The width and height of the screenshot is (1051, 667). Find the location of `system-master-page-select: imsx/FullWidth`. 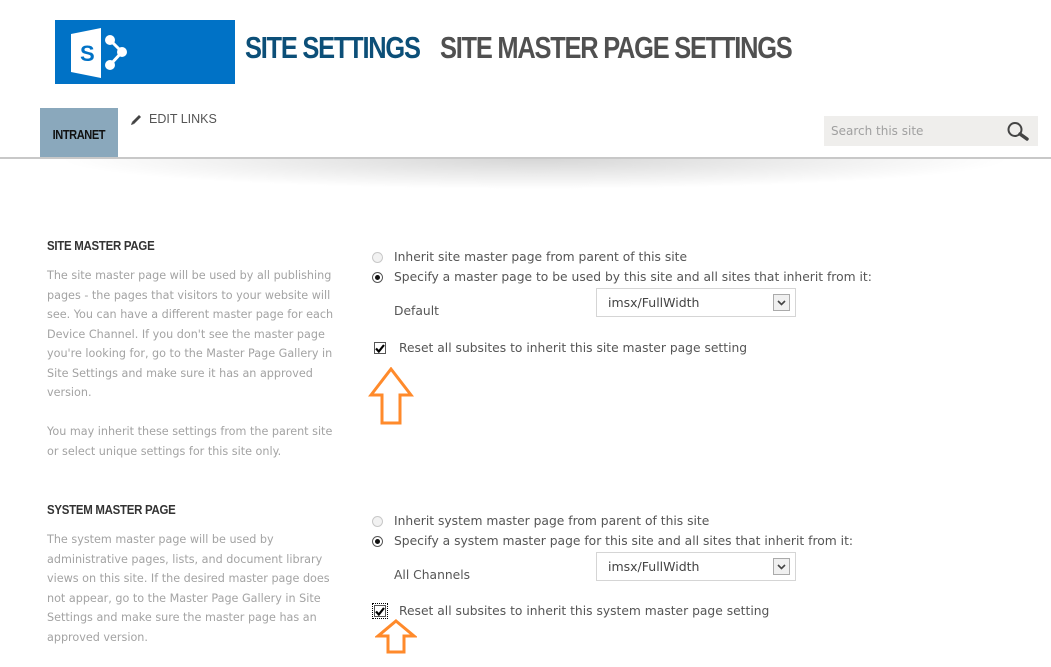

system-master-page-select: imsx/FullWidth is located at coordinates (696, 566).